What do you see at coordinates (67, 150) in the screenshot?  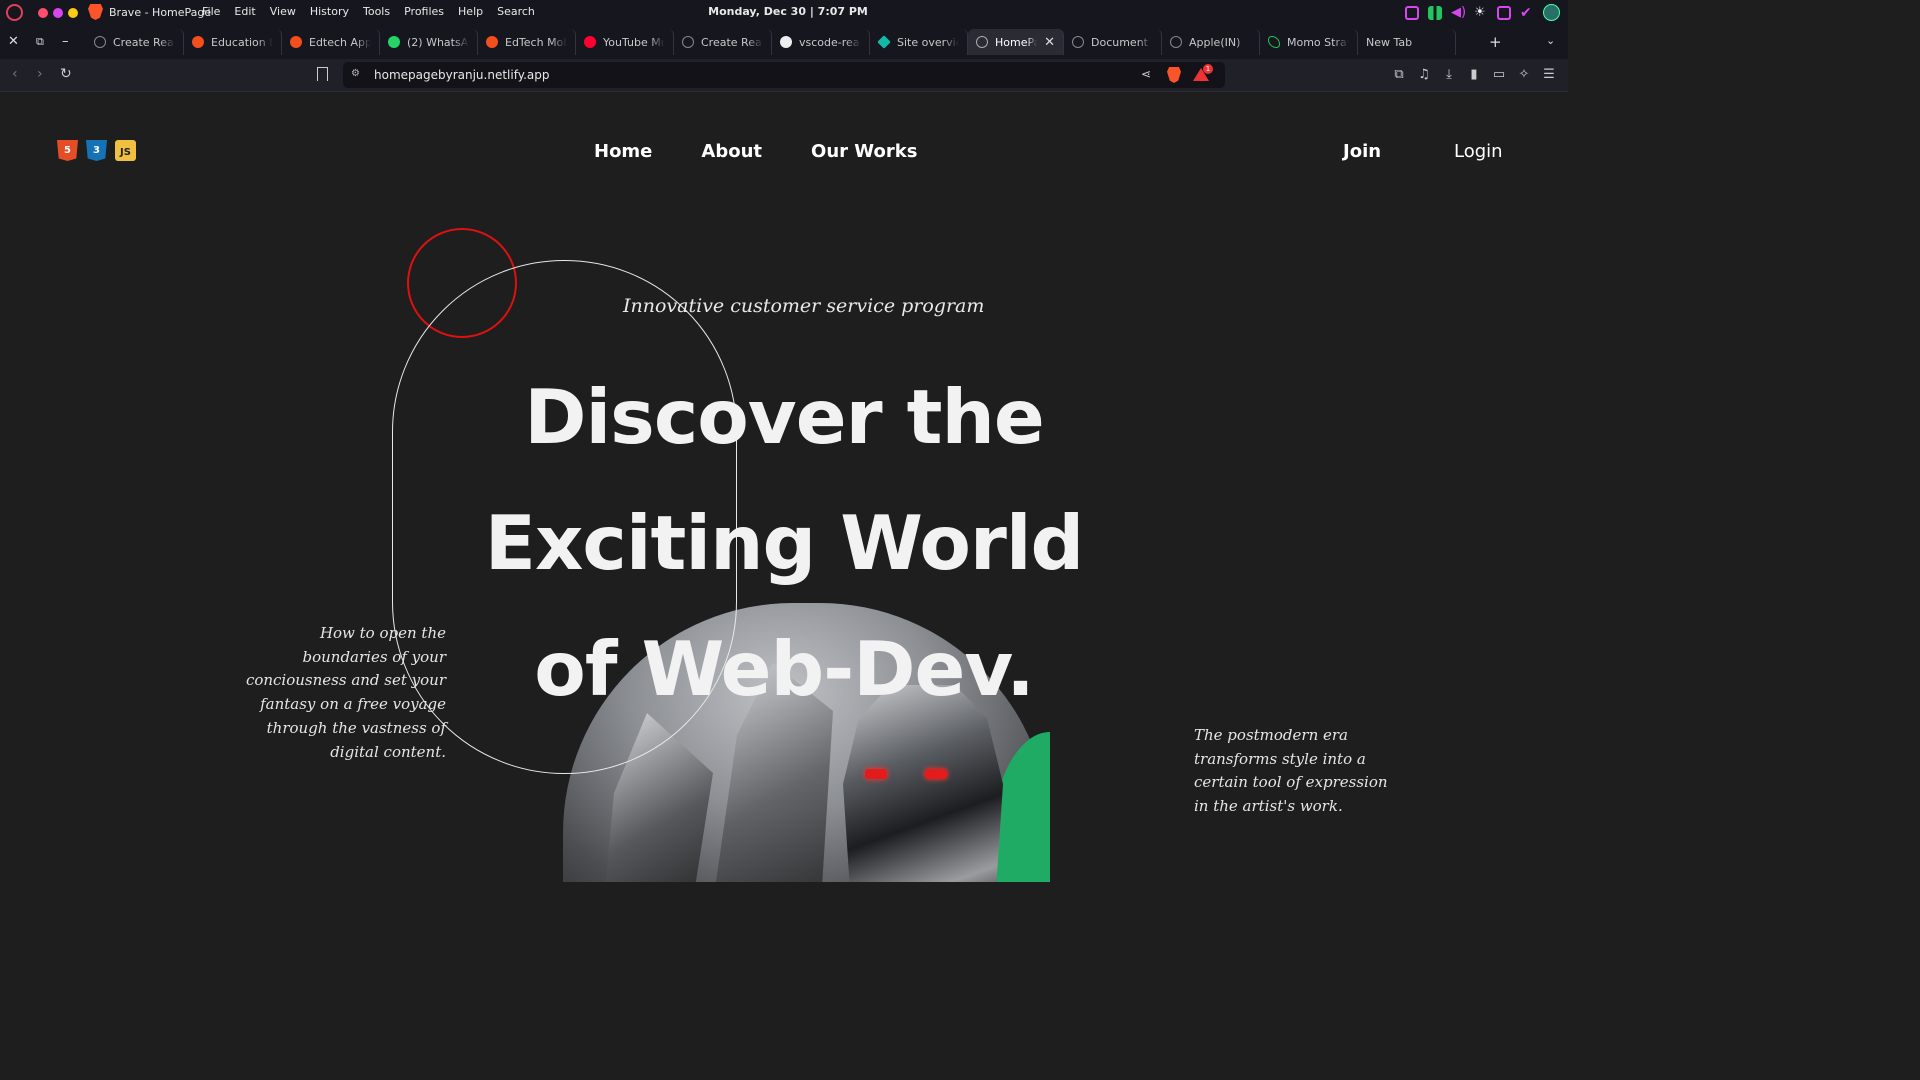 I see `html5-icon: 5` at bounding box center [67, 150].